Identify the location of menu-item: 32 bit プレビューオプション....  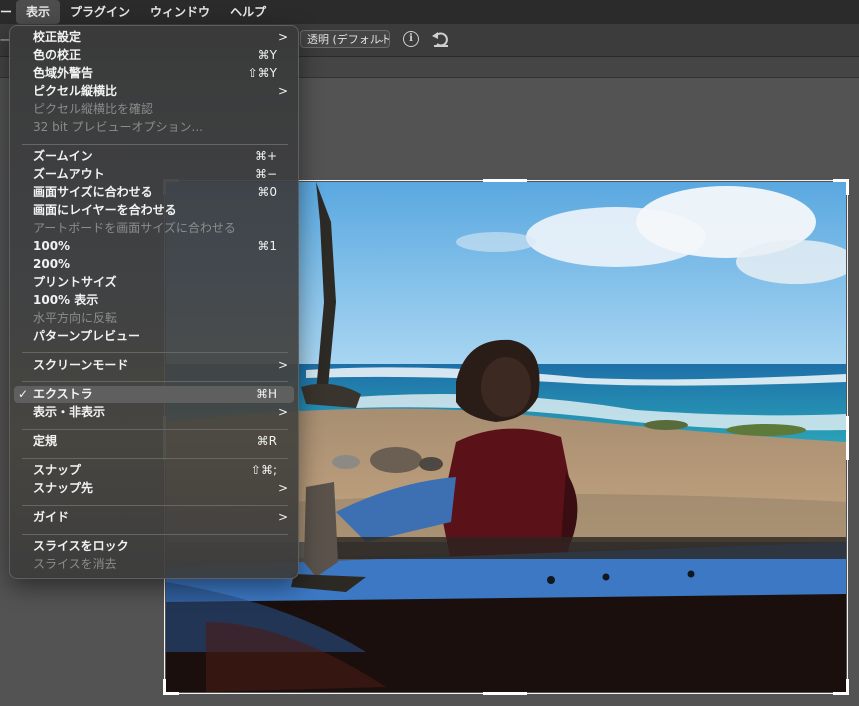
(154, 127).